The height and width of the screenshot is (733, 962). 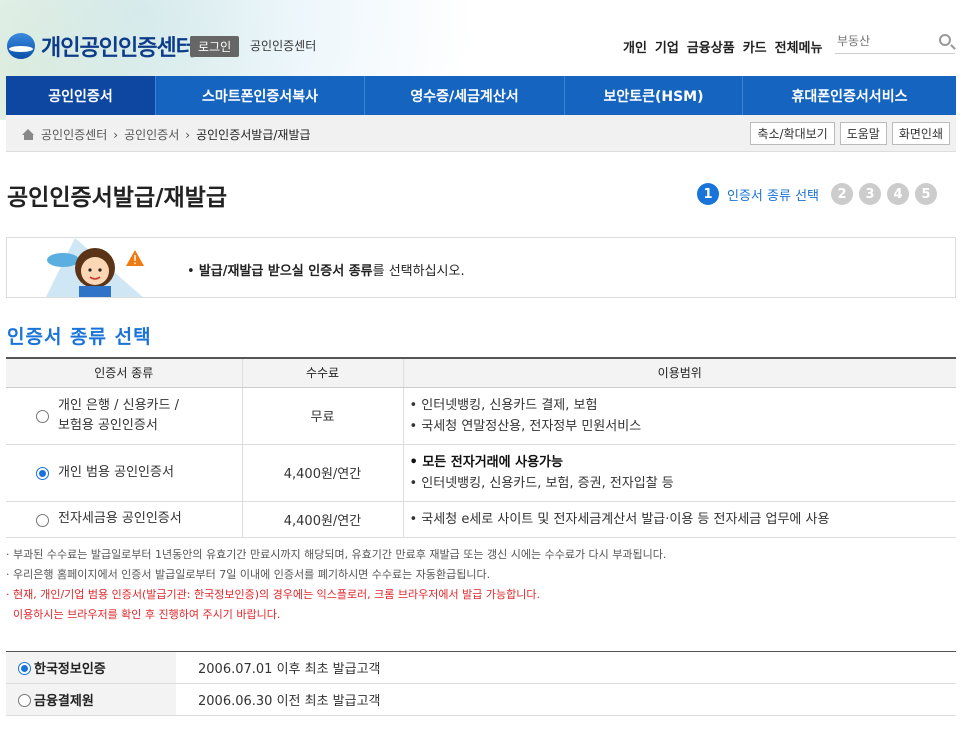 What do you see at coordinates (322, 416) in the screenshot?
I see `fee-cell: 무료` at bounding box center [322, 416].